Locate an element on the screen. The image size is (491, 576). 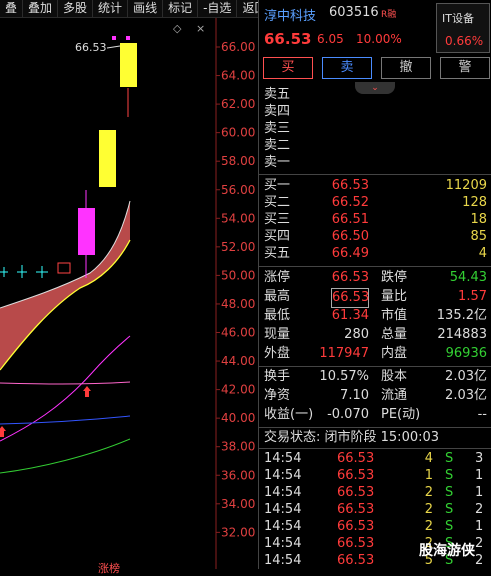
diamond-icon: ◇ is located at coordinates (177, 28).